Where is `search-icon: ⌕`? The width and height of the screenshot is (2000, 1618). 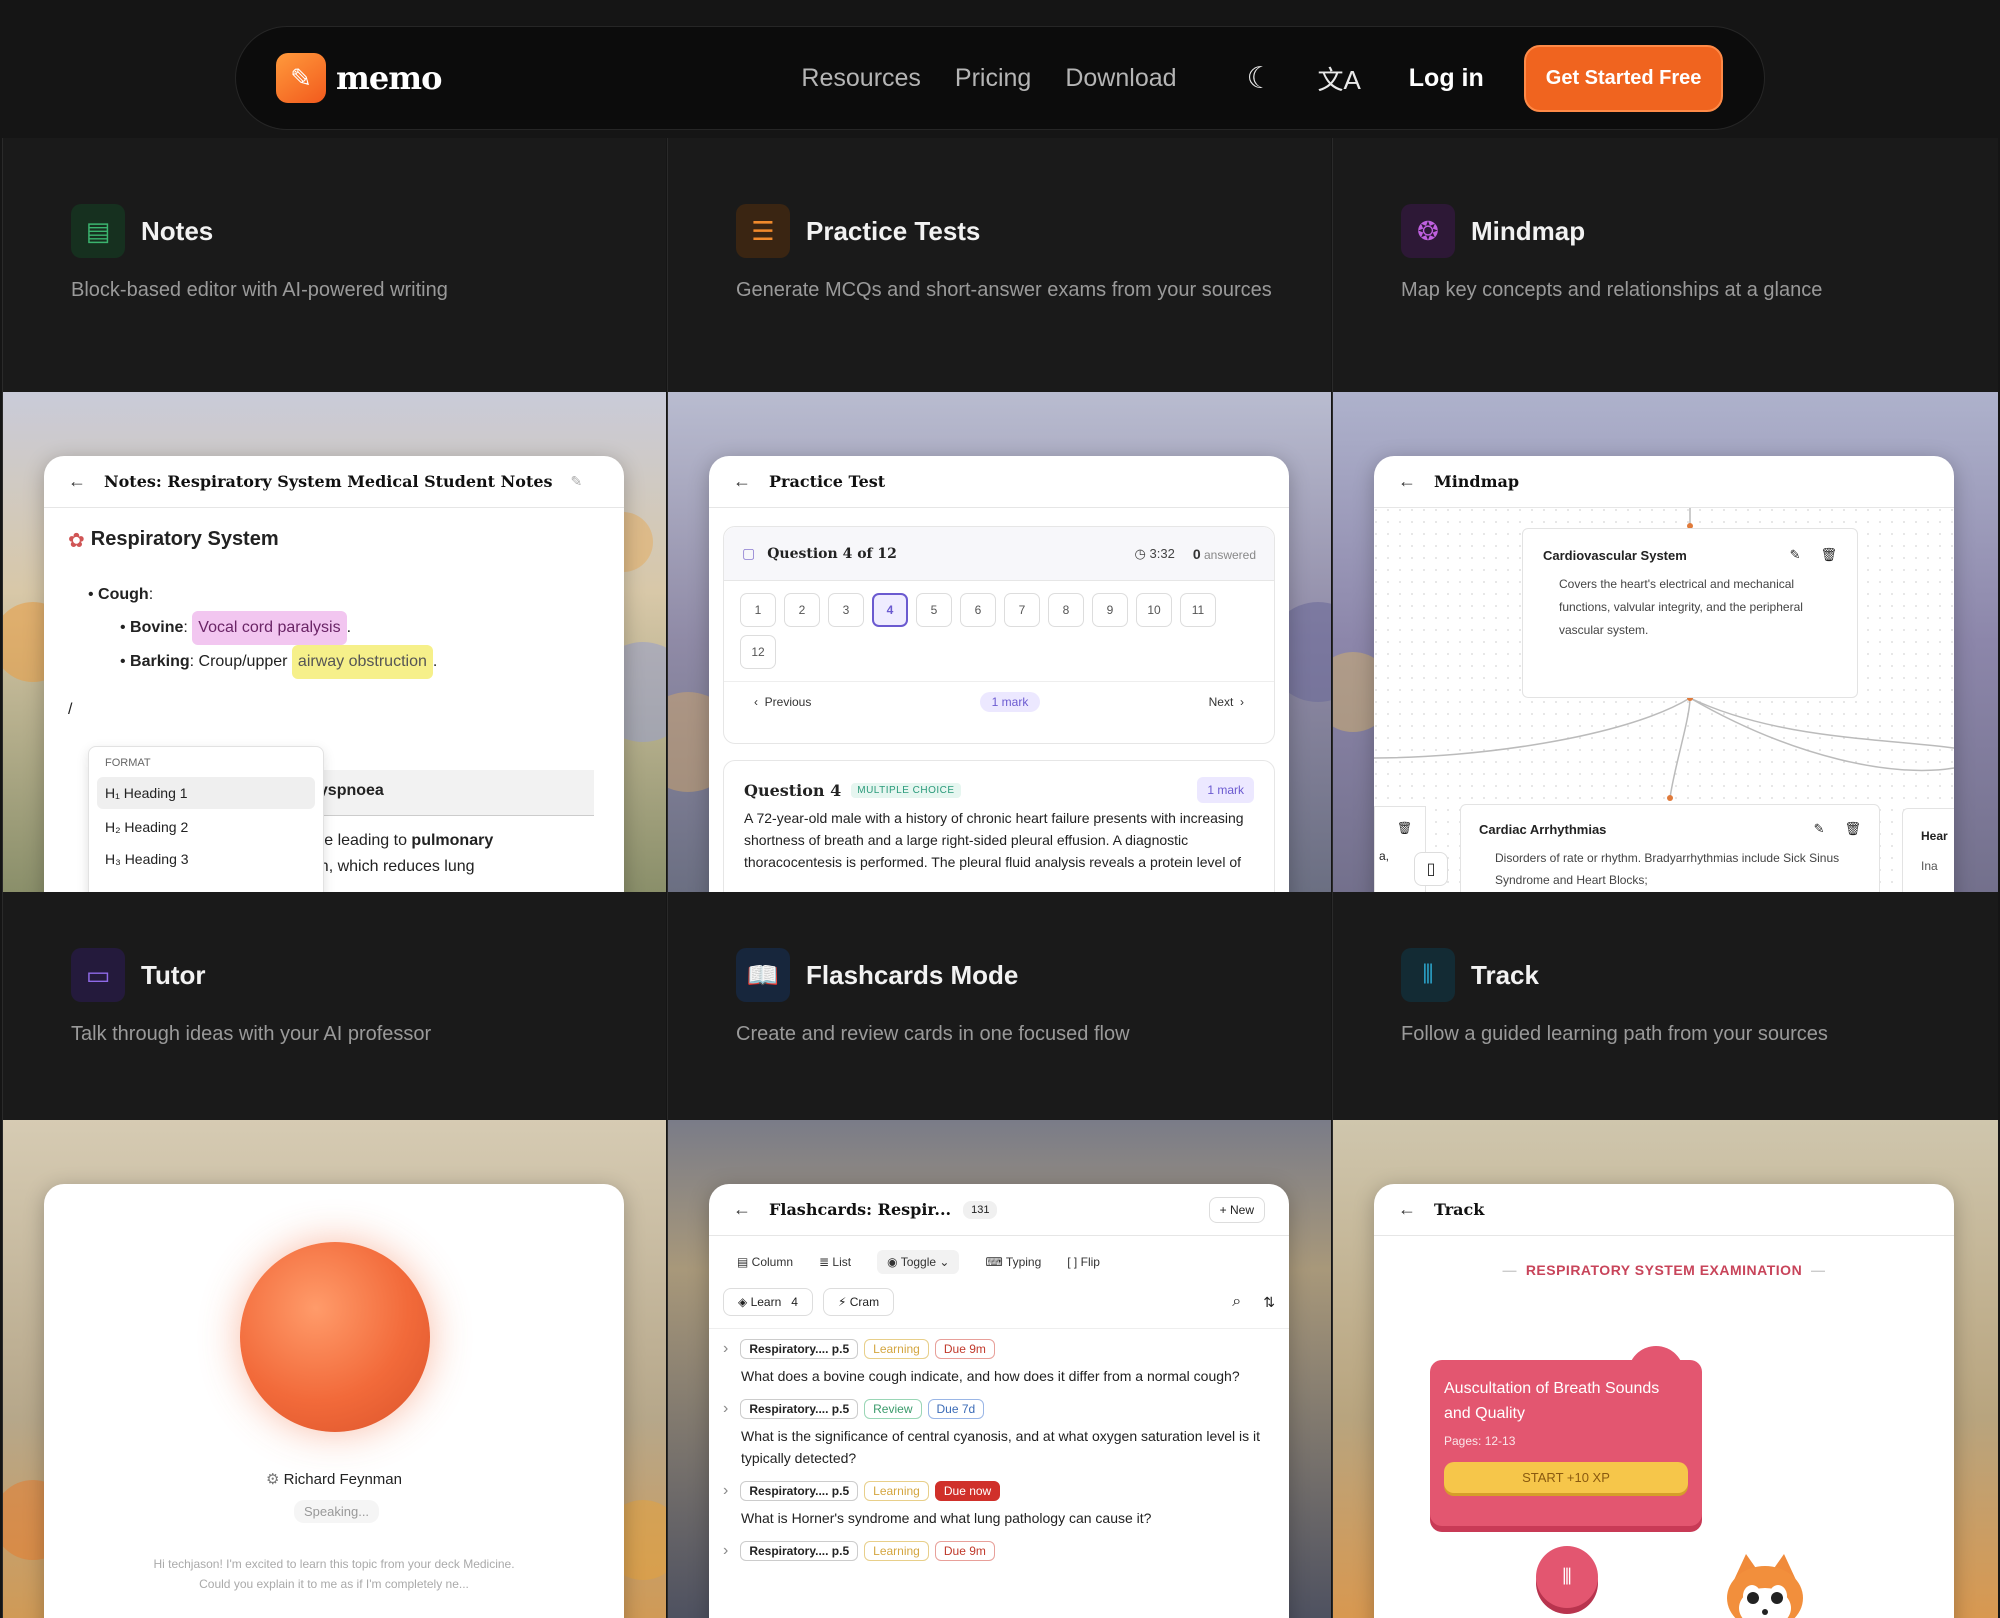
search-icon: ⌕ is located at coordinates (1236, 1302).